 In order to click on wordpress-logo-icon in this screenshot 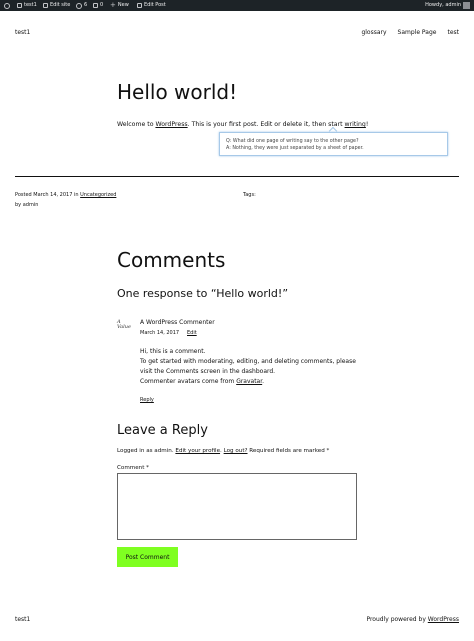, I will do `click(7, 5)`.